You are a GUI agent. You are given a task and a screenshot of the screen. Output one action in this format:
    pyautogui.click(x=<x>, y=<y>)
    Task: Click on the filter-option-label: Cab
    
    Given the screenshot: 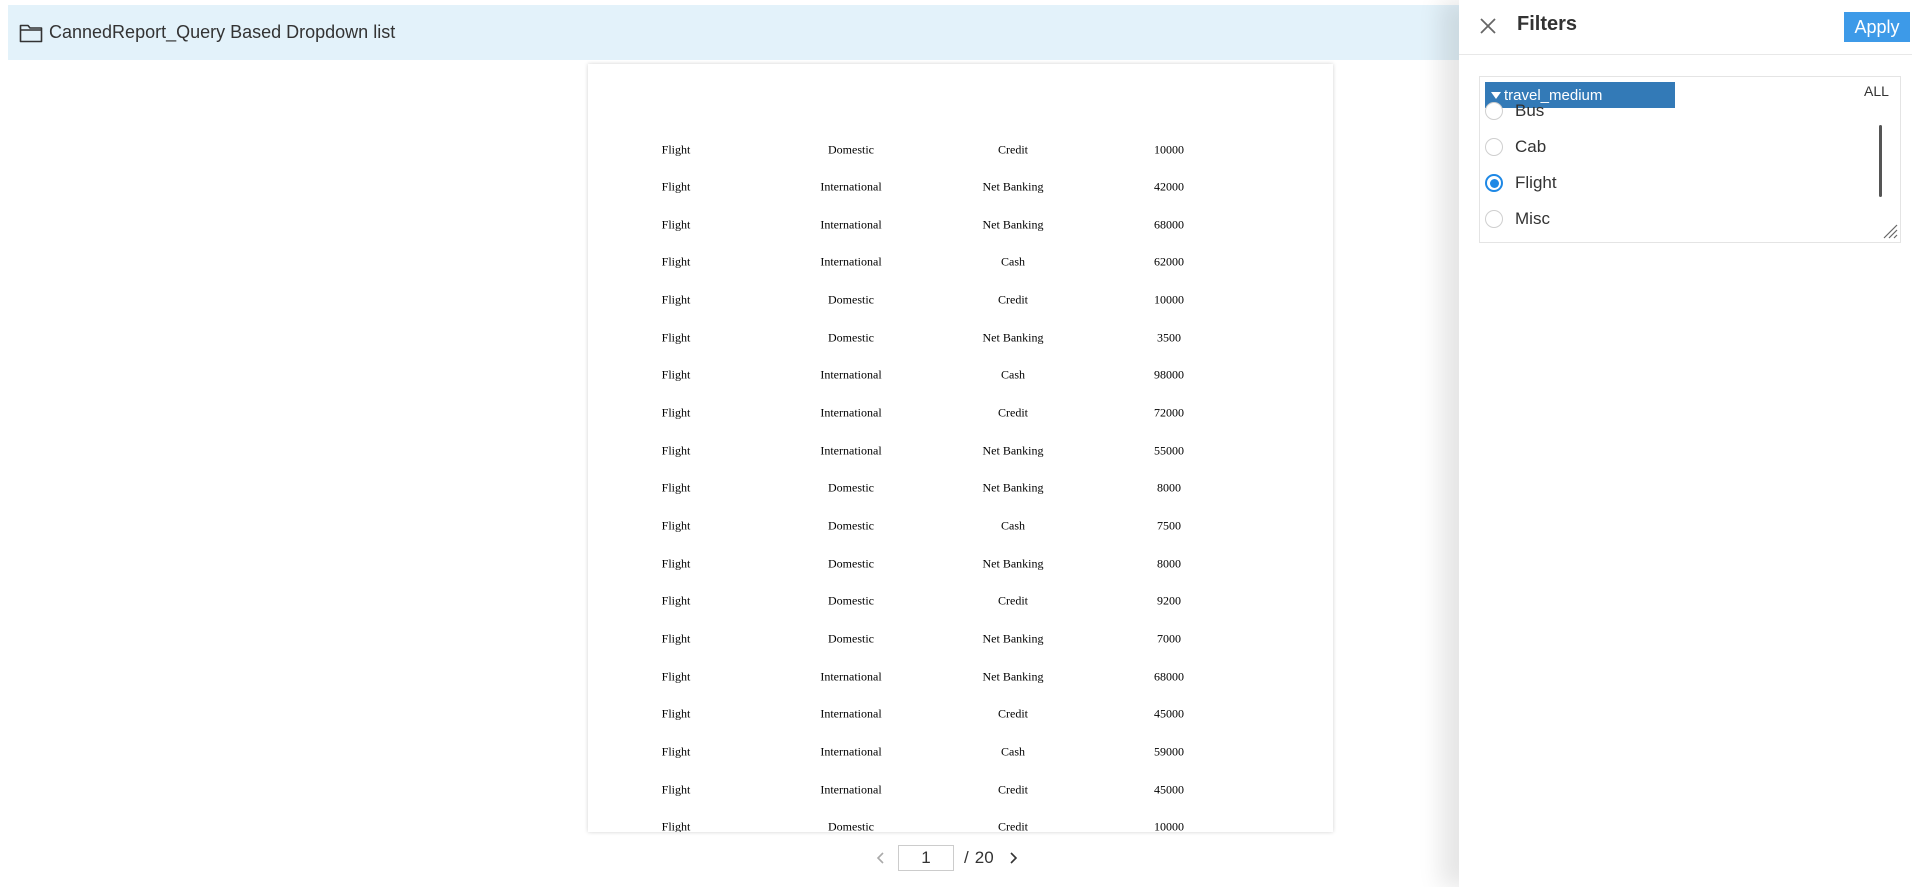 What is the action you would take?
    pyautogui.click(x=1531, y=146)
    